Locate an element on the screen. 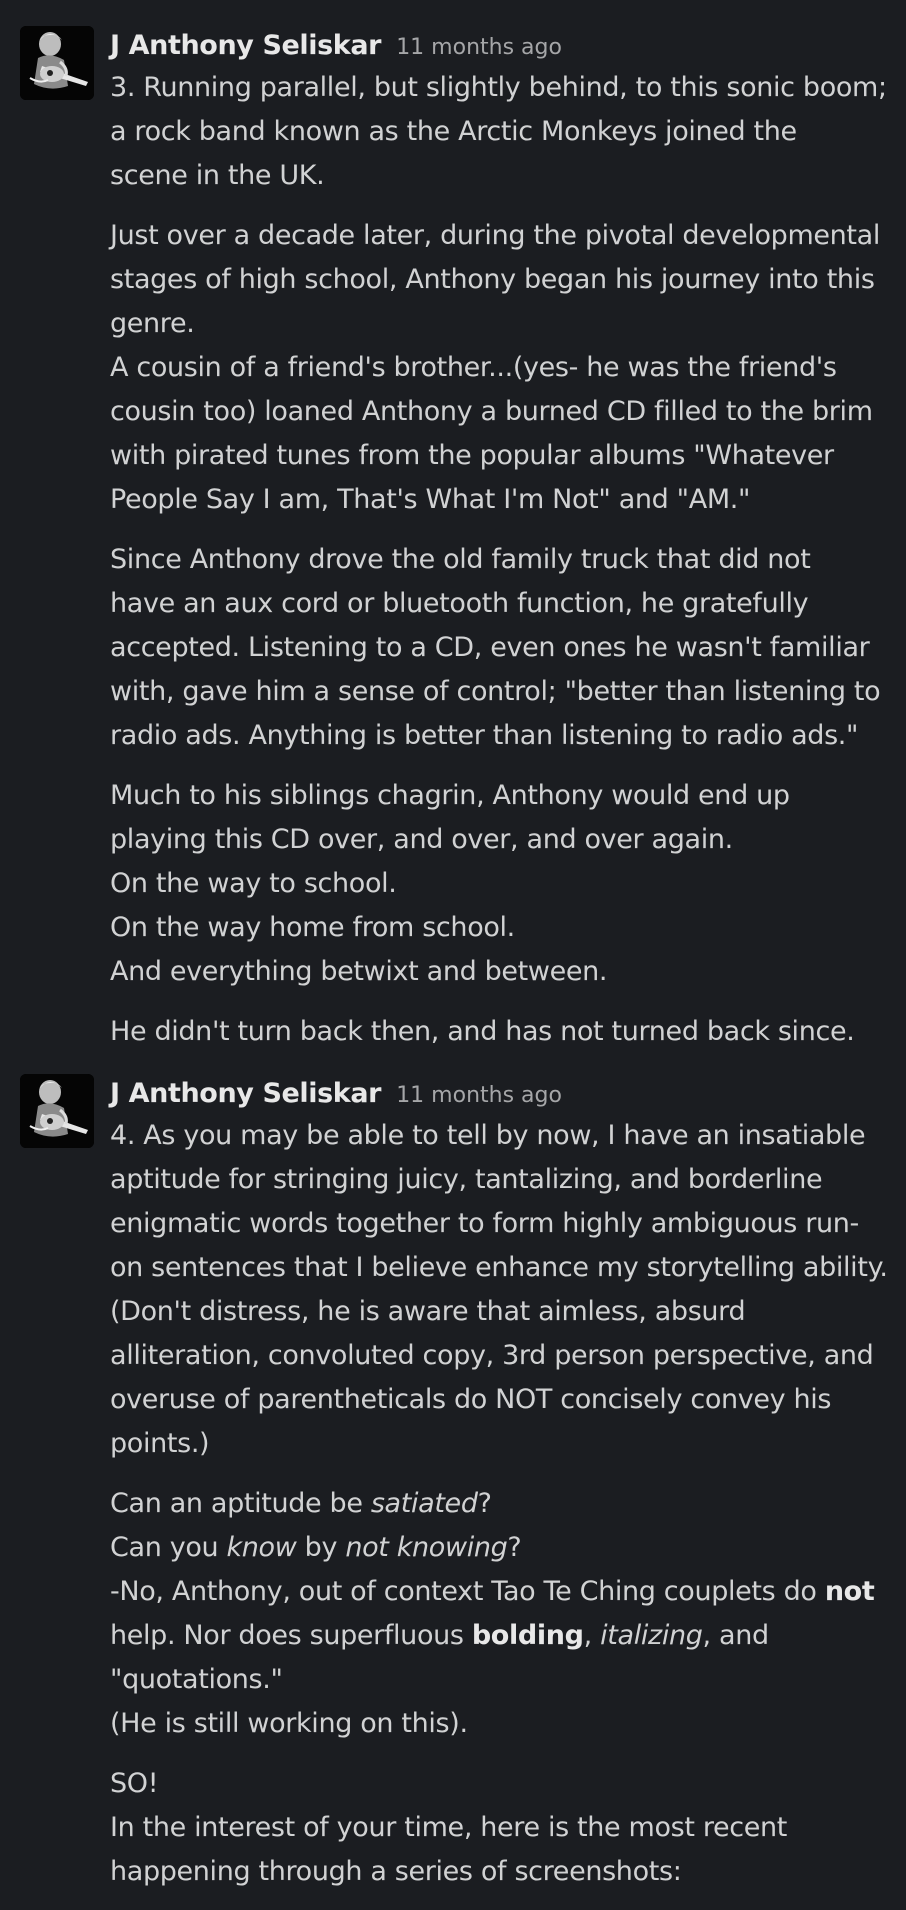 The height and width of the screenshot is (1910, 906). text-run: Can you is located at coordinates (168, 1547).